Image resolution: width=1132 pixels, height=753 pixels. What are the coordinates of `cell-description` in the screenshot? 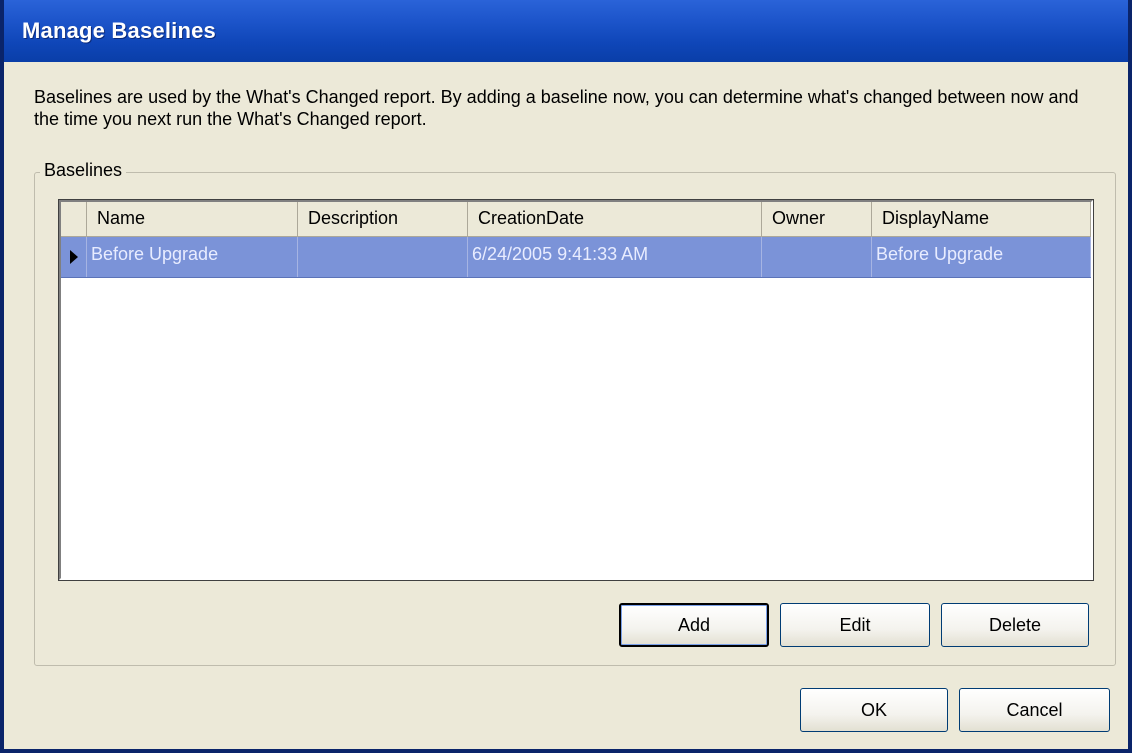 It's located at (383, 257).